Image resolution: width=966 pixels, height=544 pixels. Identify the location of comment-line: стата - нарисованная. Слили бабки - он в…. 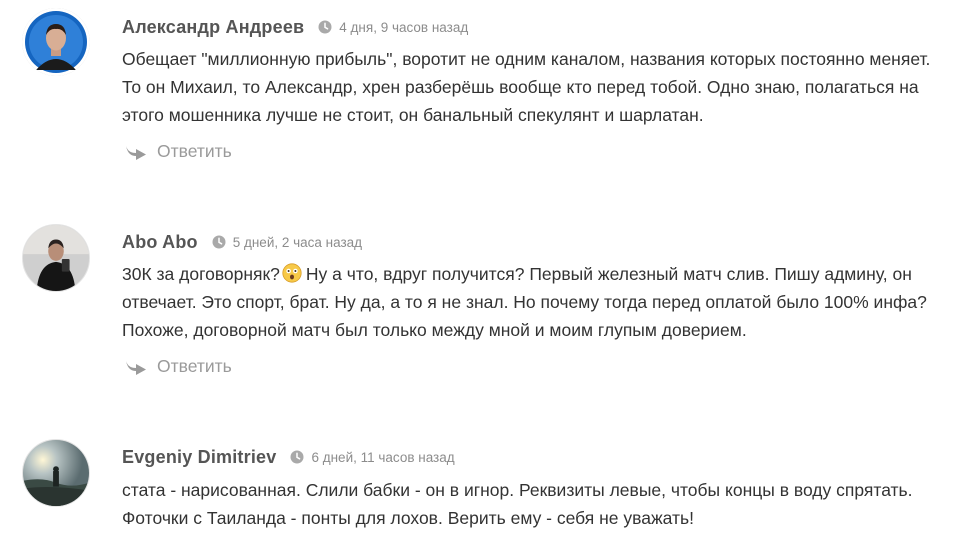
(517, 490).